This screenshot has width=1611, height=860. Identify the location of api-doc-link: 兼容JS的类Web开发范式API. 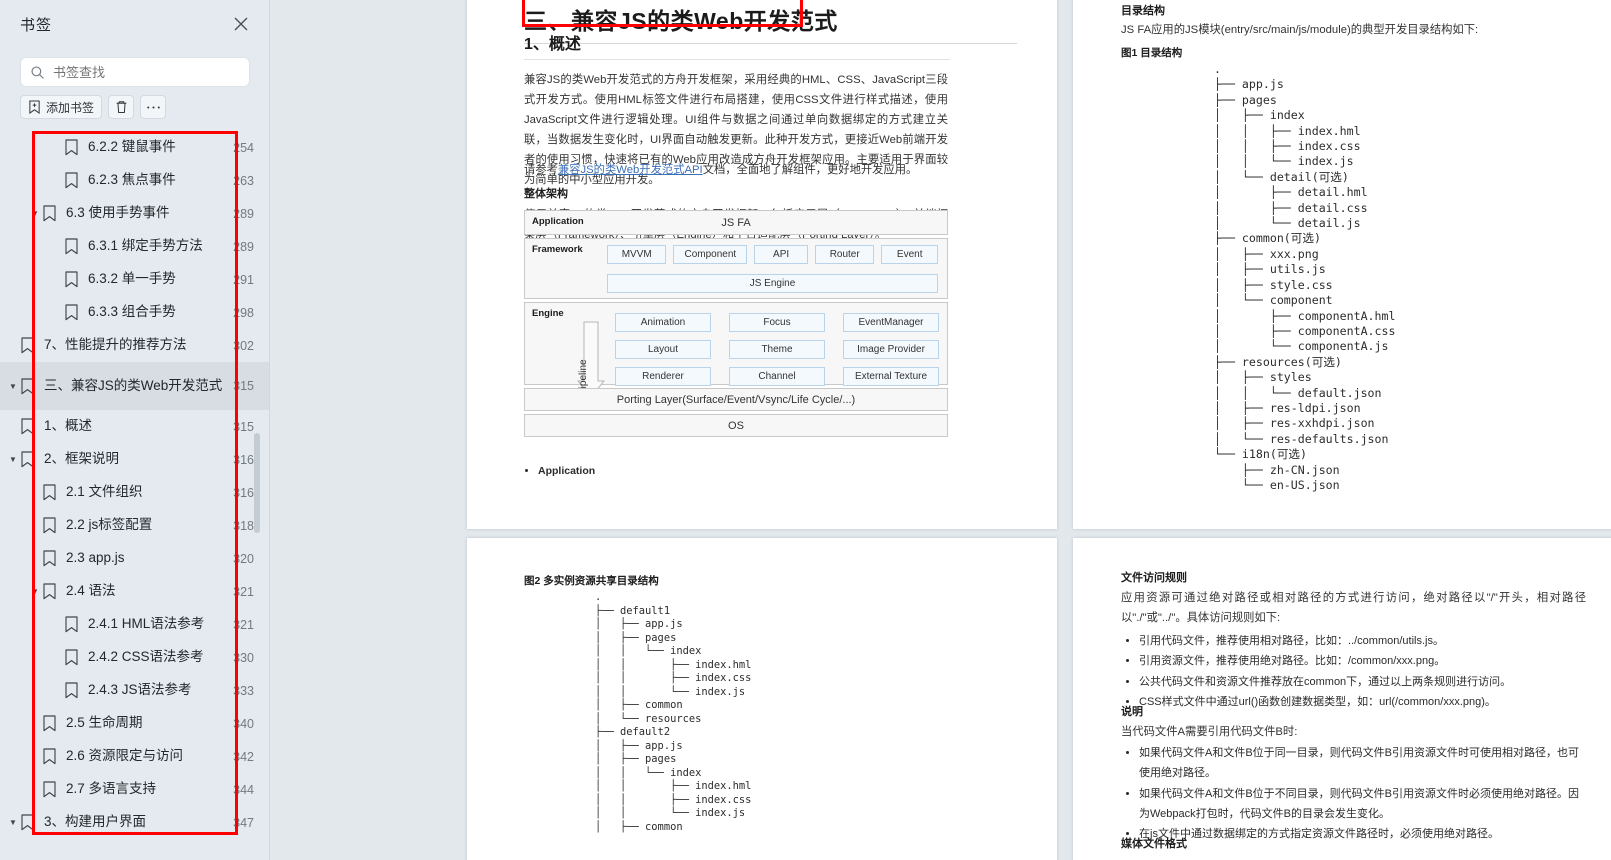
(630, 170).